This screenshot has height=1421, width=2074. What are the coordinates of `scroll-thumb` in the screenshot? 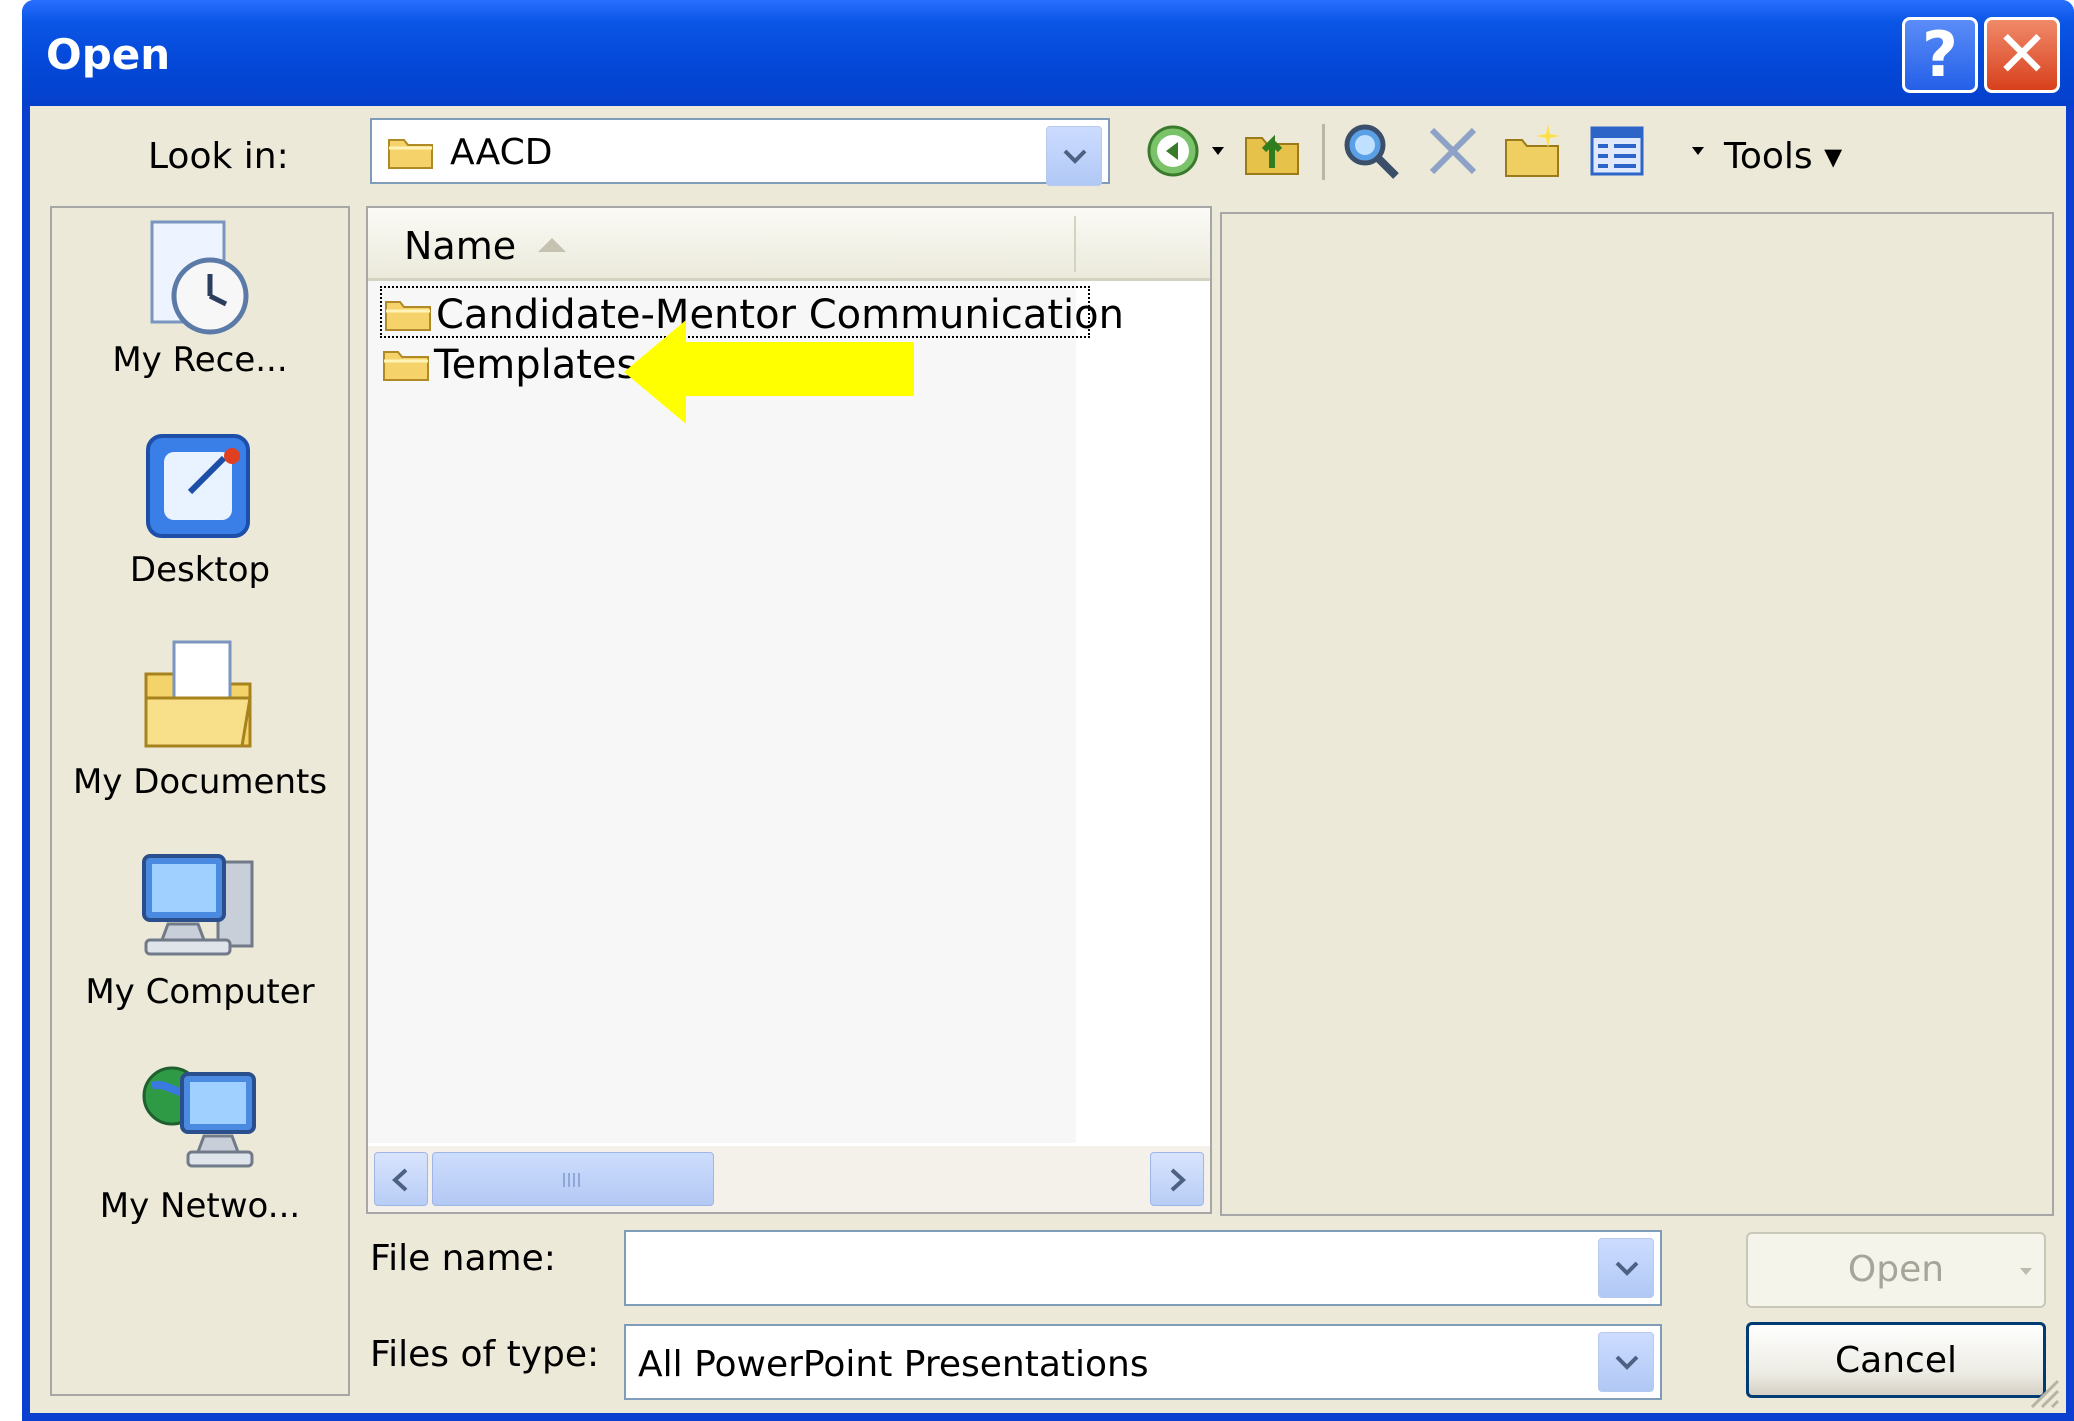 It's located at (573, 1179).